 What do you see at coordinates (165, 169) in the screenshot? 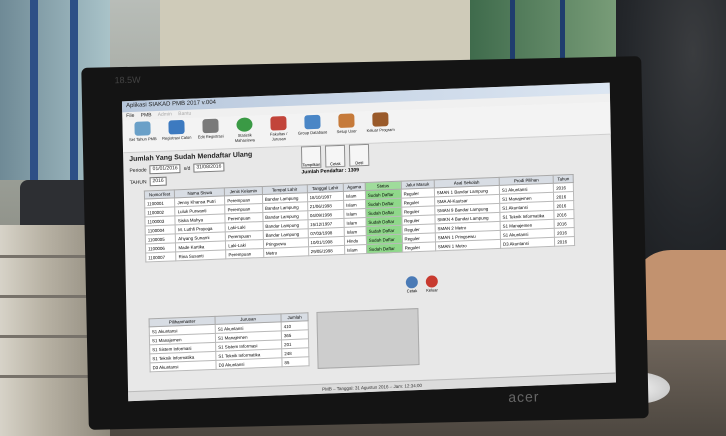
I see `date-from-field: 01/01/2016` at bounding box center [165, 169].